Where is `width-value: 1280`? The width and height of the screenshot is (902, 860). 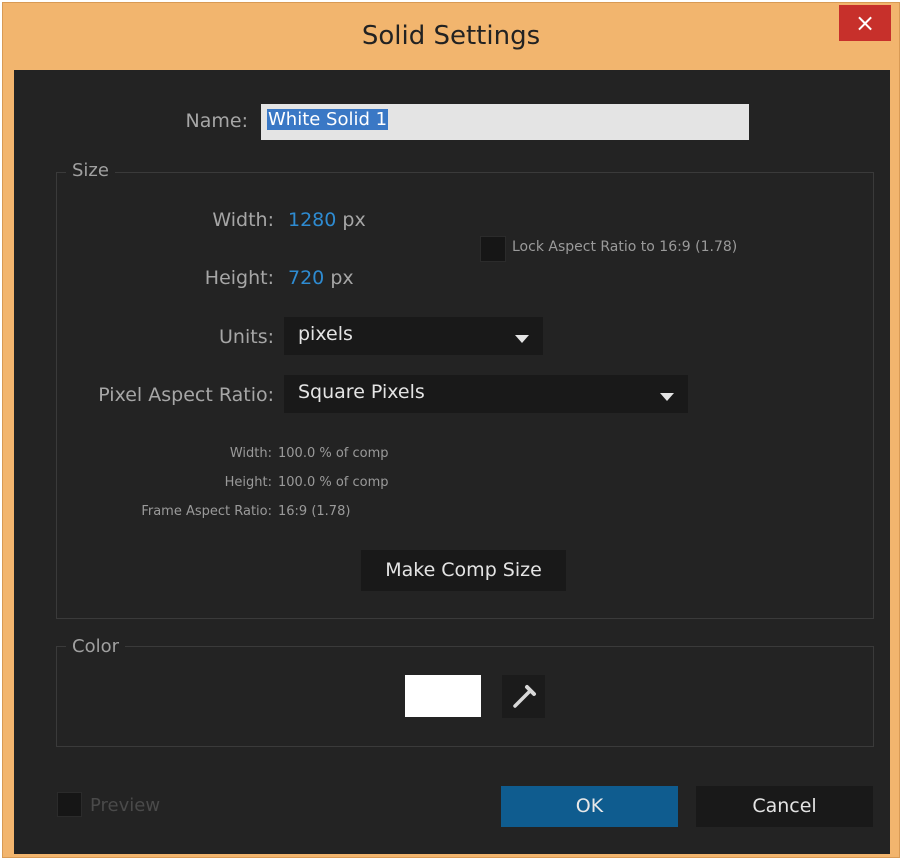
width-value: 1280 is located at coordinates (312, 220).